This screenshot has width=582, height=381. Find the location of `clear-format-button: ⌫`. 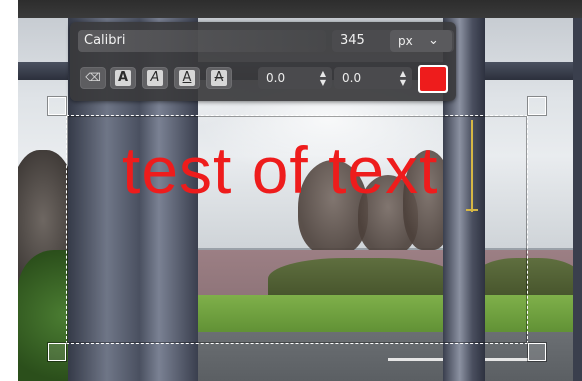

clear-format-button: ⌫ is located at coordinates (93, 78).